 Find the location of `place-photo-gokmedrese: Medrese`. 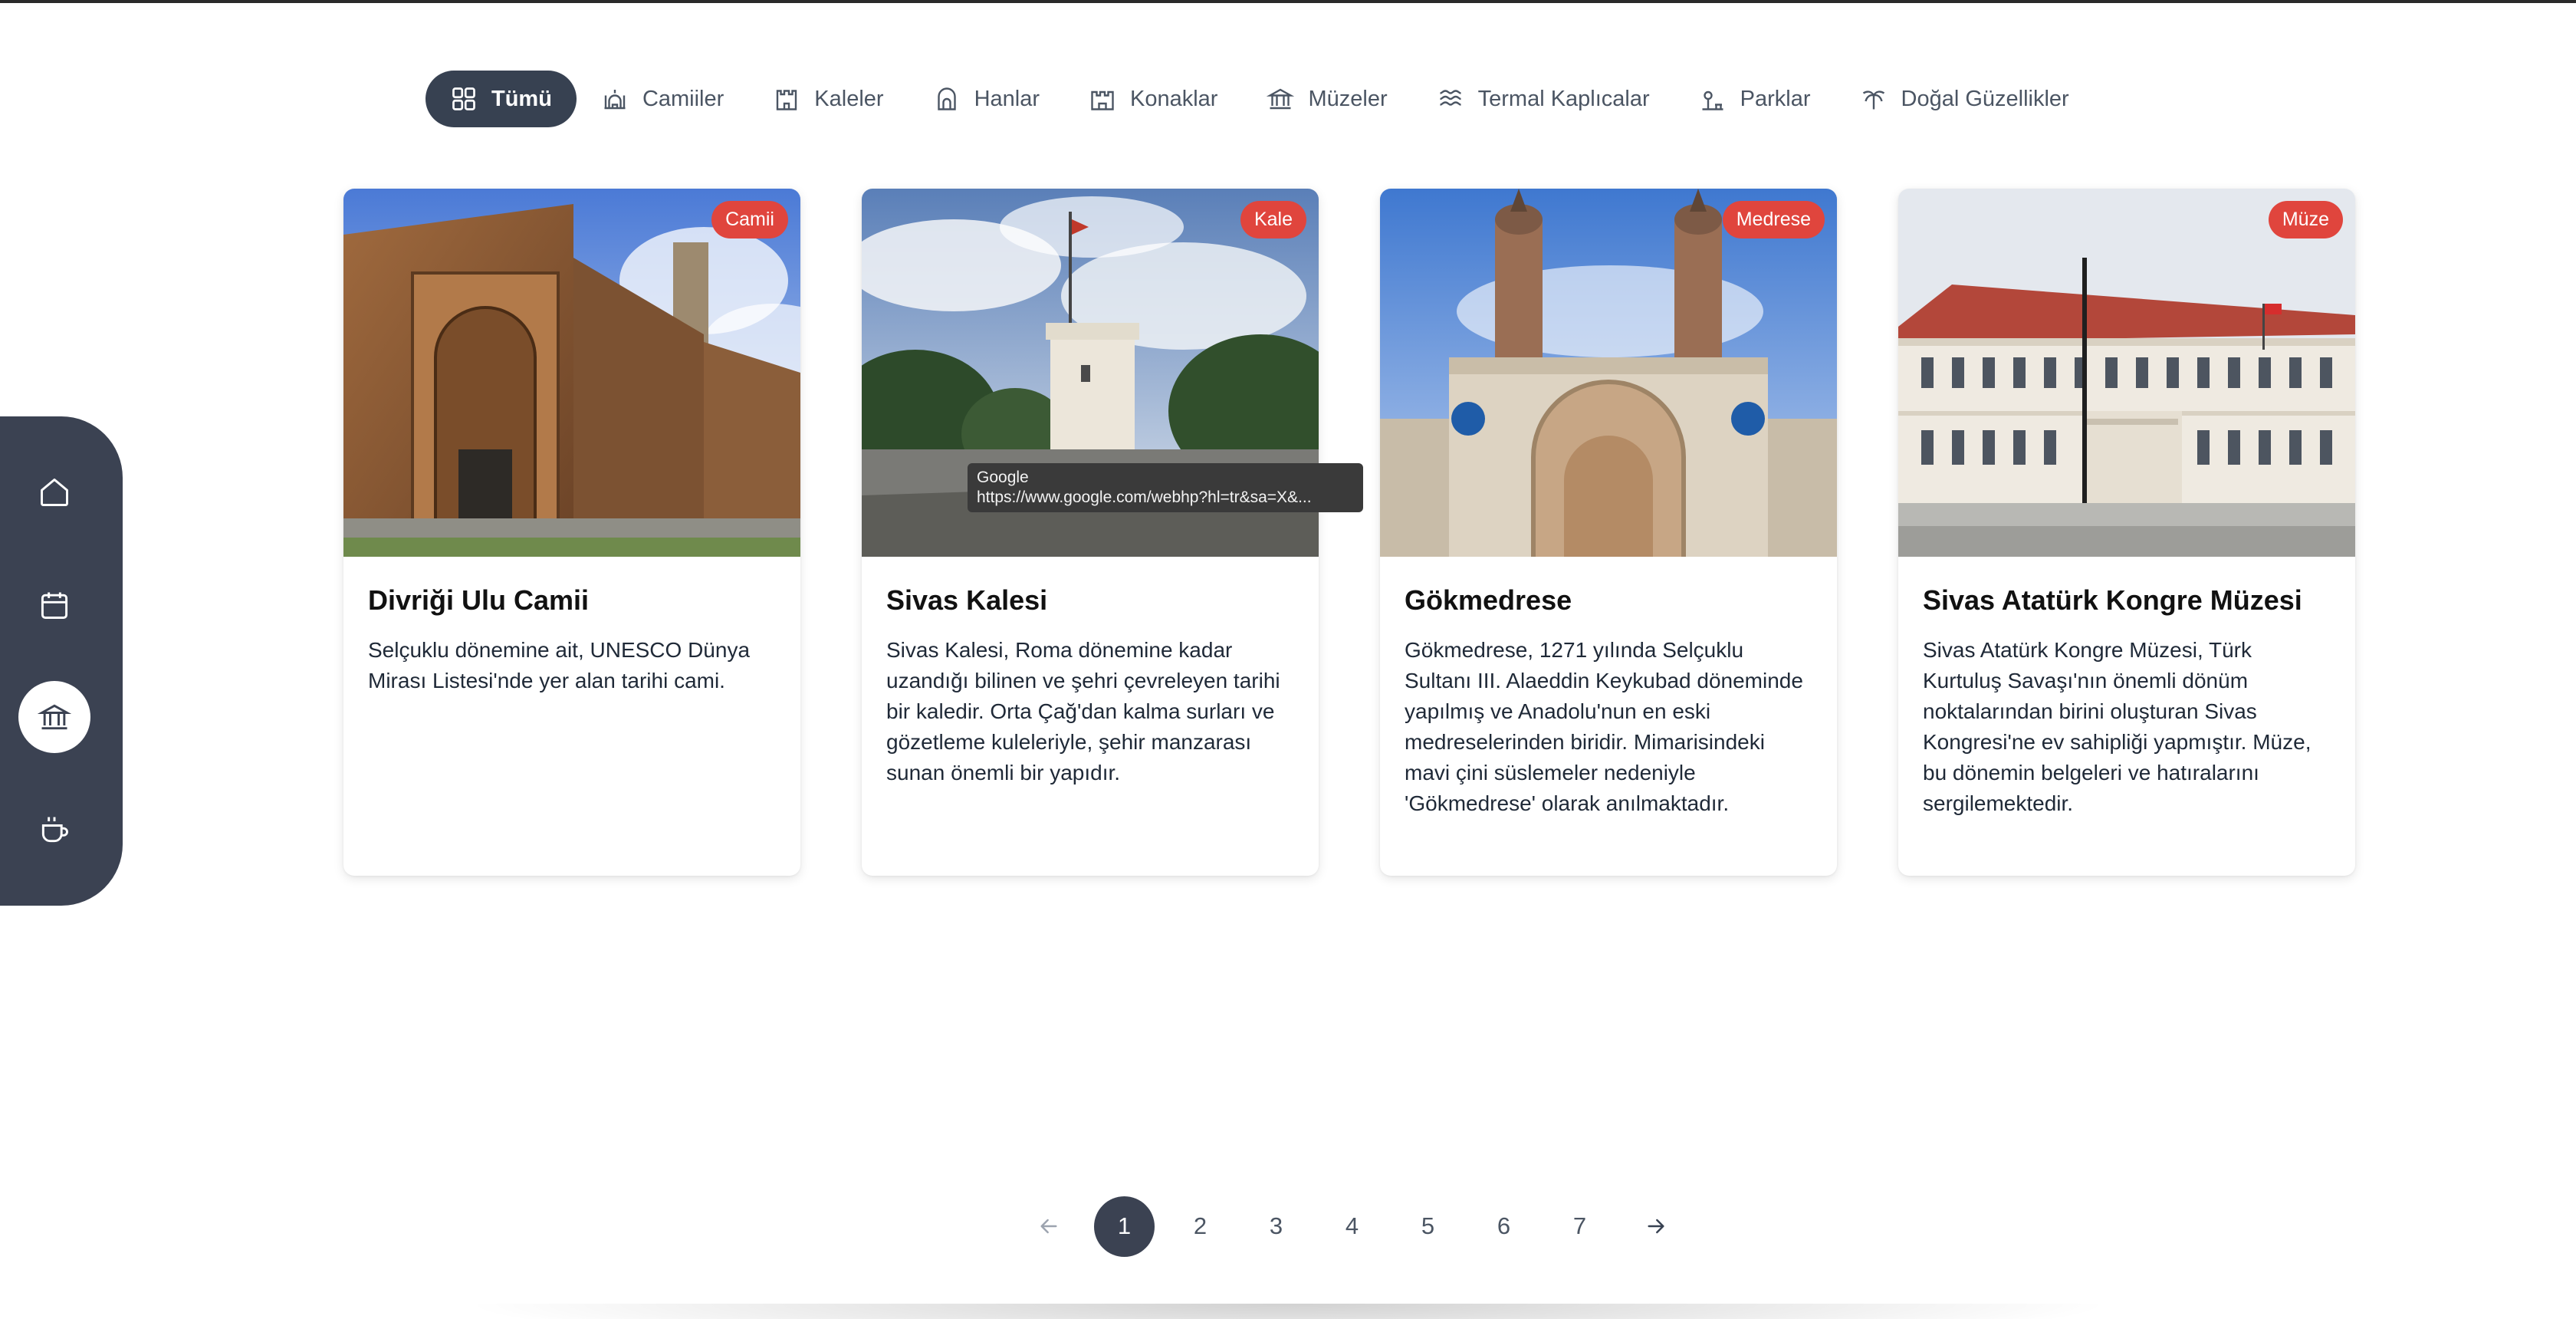

place-photo-gokmedrese: Medrese is located at coordinates (1608, 373).